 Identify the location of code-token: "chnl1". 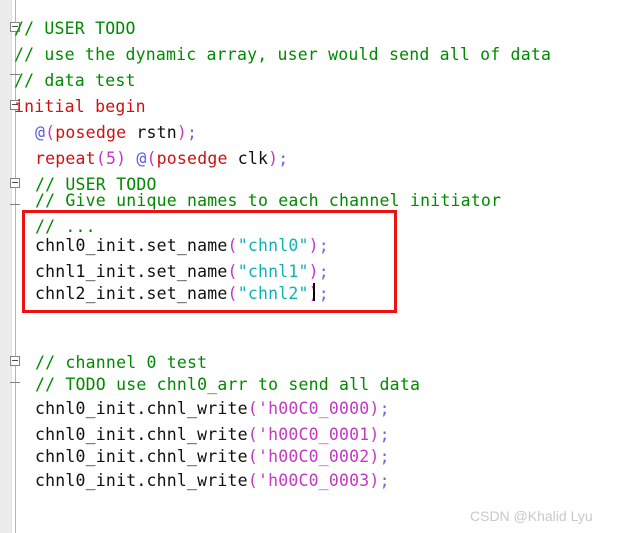
(273, 271).